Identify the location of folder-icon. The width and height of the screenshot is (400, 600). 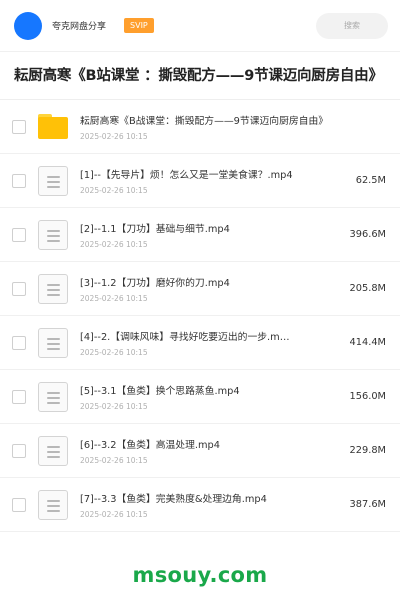
(53, 126).